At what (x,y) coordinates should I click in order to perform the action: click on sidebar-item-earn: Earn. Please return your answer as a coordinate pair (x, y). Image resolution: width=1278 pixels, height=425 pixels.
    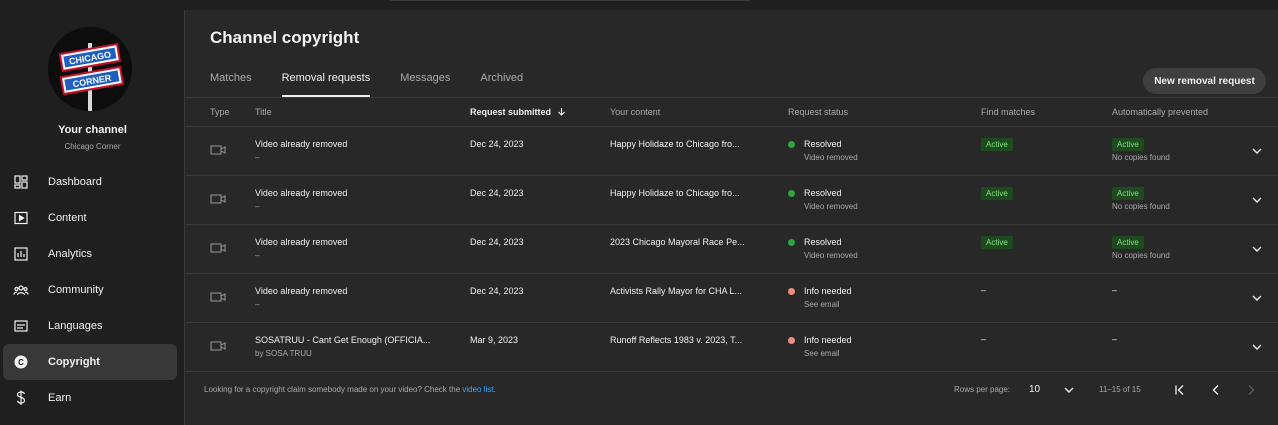
    Looking at the image, I should click on (92, 398).